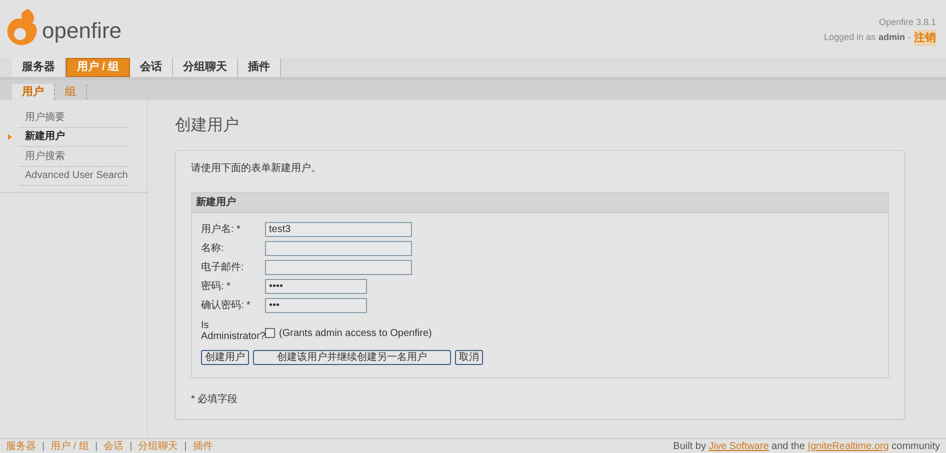 This screenshot has height=453, width=946. Describe the element at coordinates (207, 126) in the screenshot. I see `page-title: 创建用户` at that location.